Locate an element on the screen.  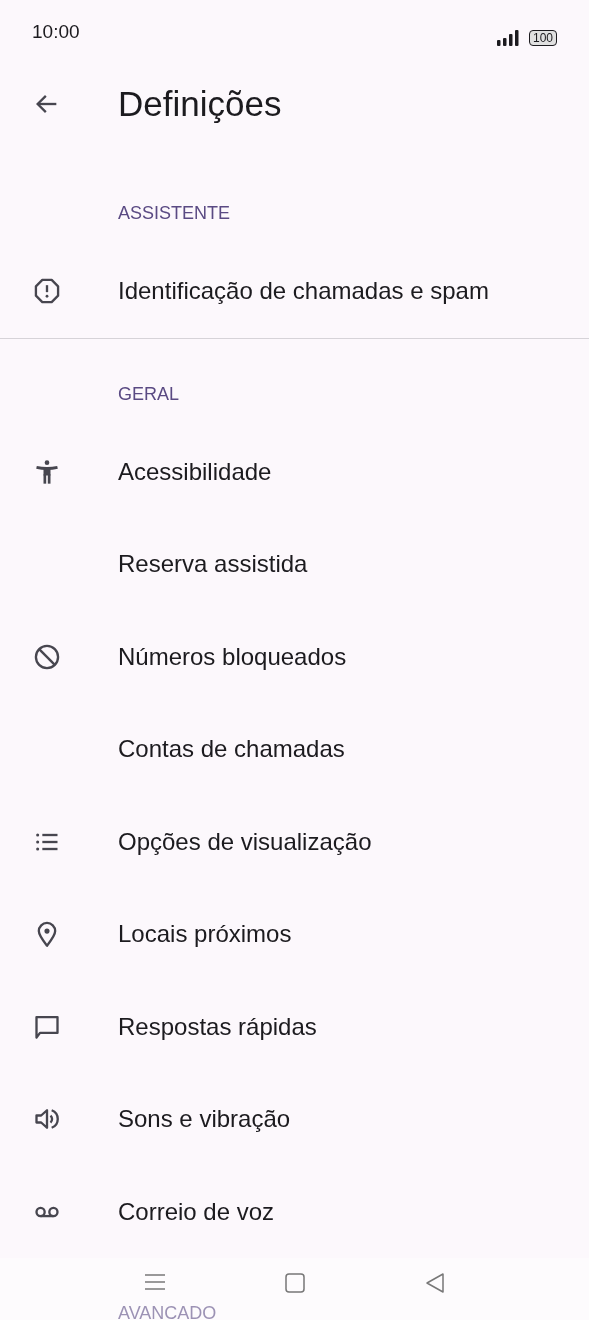
section-header: GERAL is located at coordinates (149, 393).